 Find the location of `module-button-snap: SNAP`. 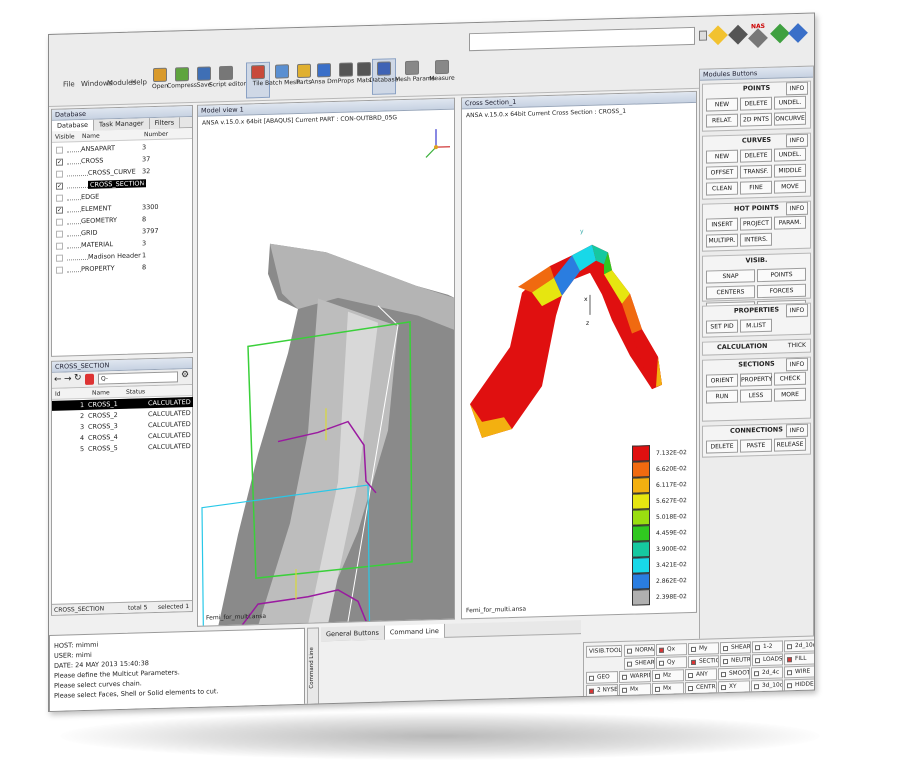

module-button-snap: SNAP is located at coordinates (730, 276).